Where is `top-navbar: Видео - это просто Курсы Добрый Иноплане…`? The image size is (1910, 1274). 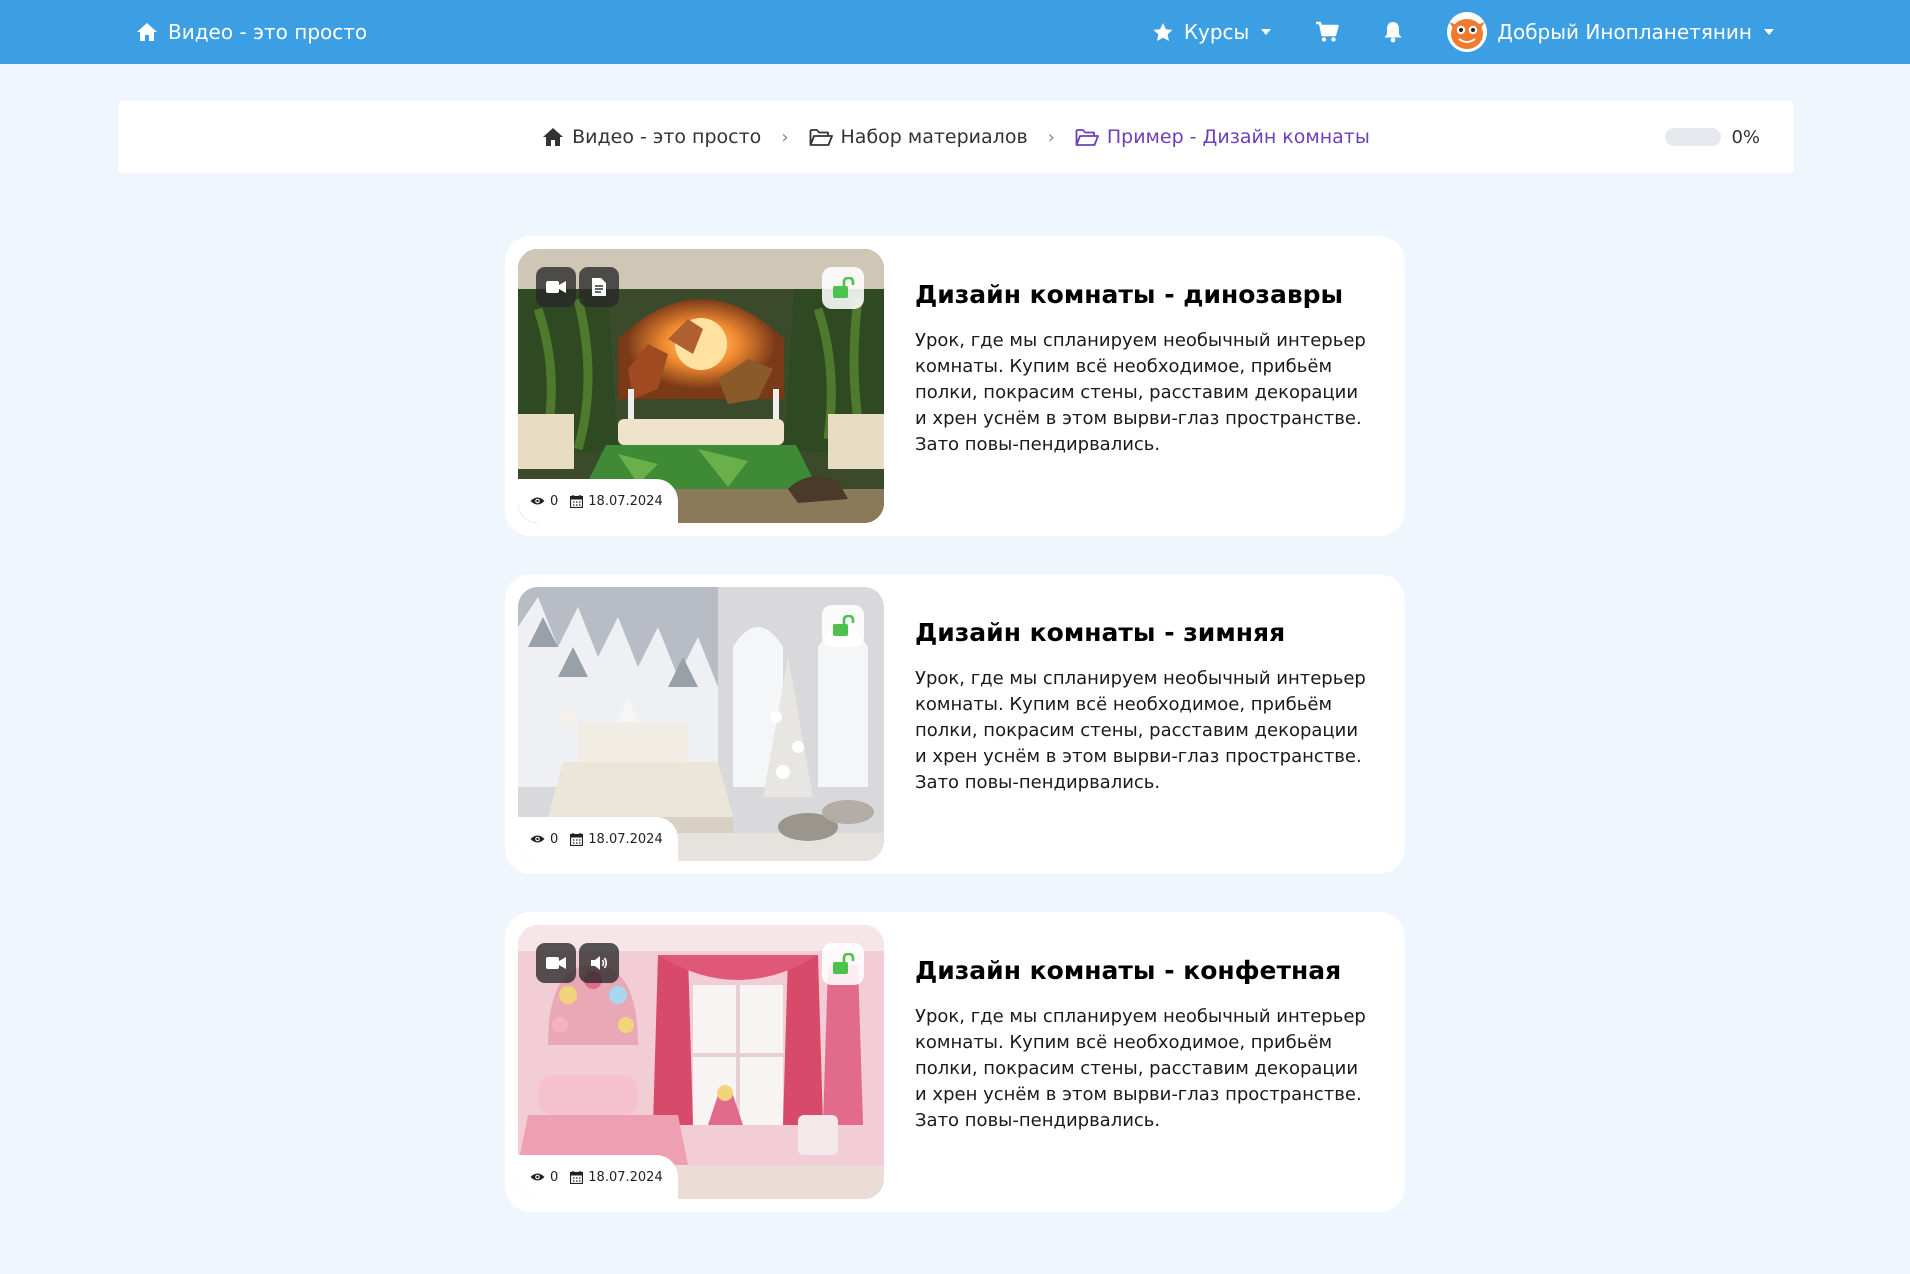
top-navbar: Видео - это просто Курсы Добрый Иноплане… is located at coordinates (955, 32).